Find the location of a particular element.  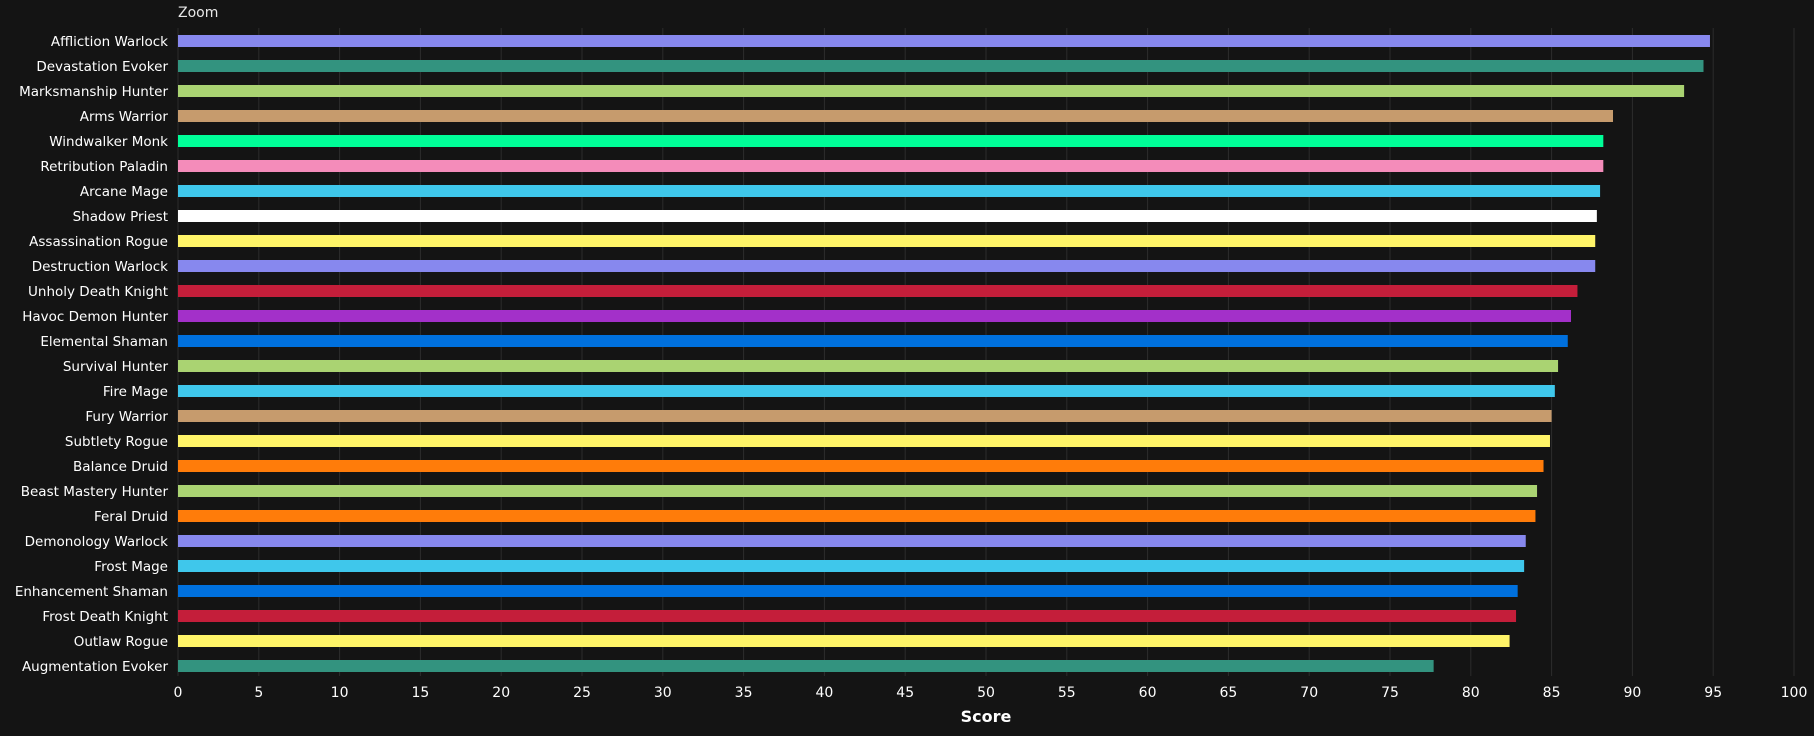

x-tick-label: 85 is located at coordinates (1552, 693).